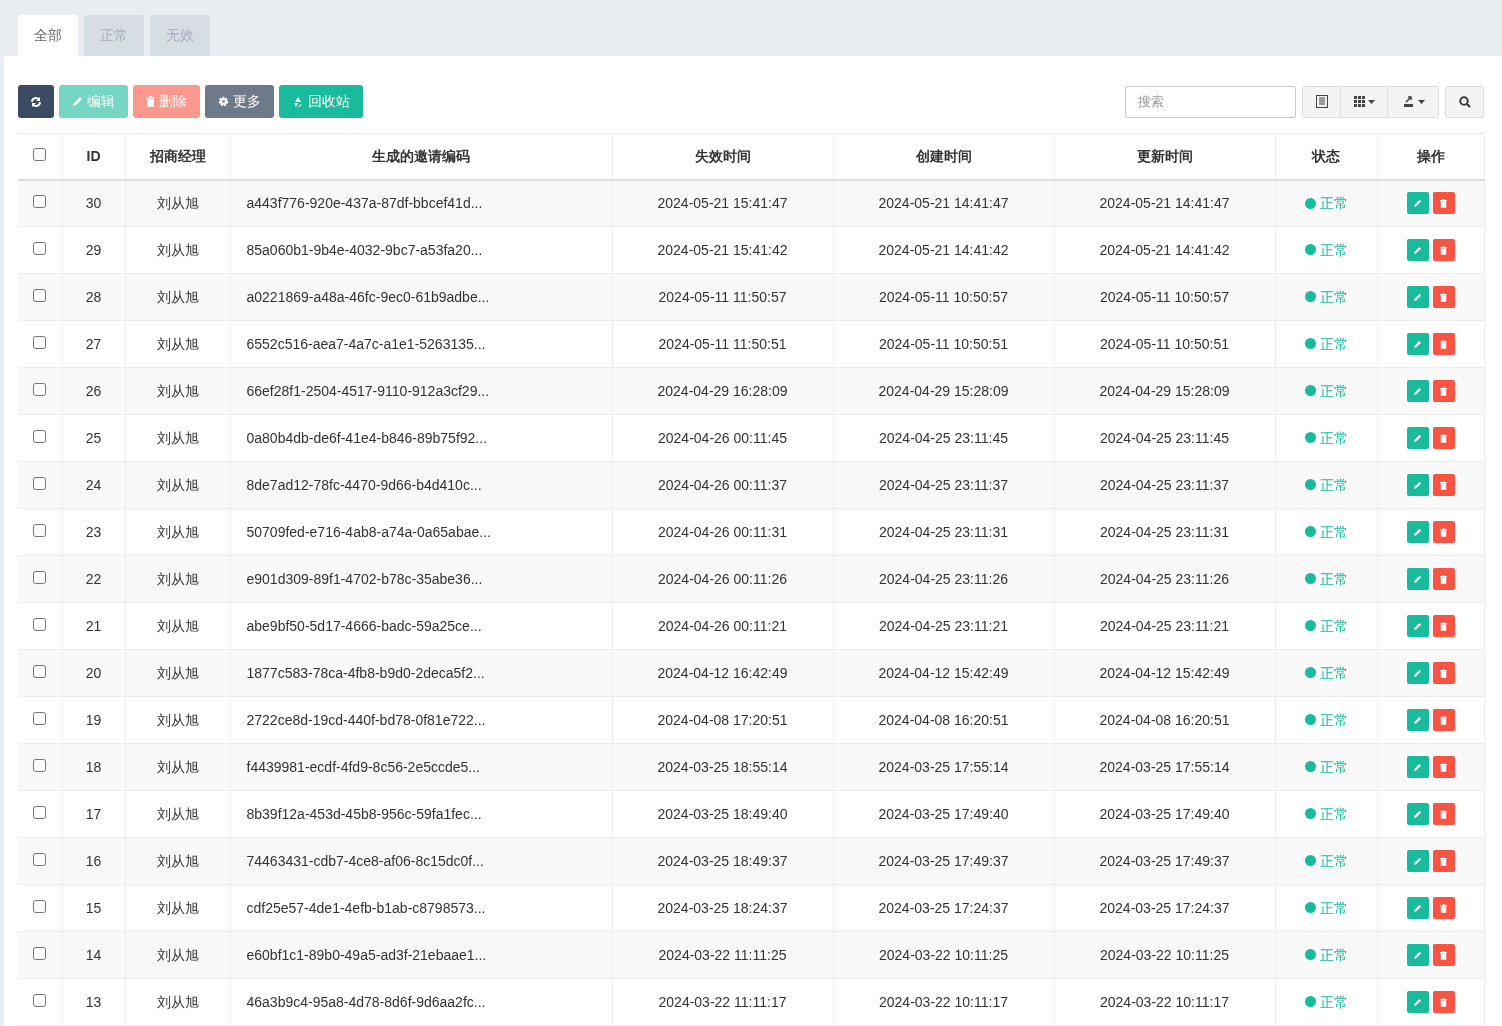  I want to click on created-time-cell: 2024-03-25 17:24:37, so click(943, 908).